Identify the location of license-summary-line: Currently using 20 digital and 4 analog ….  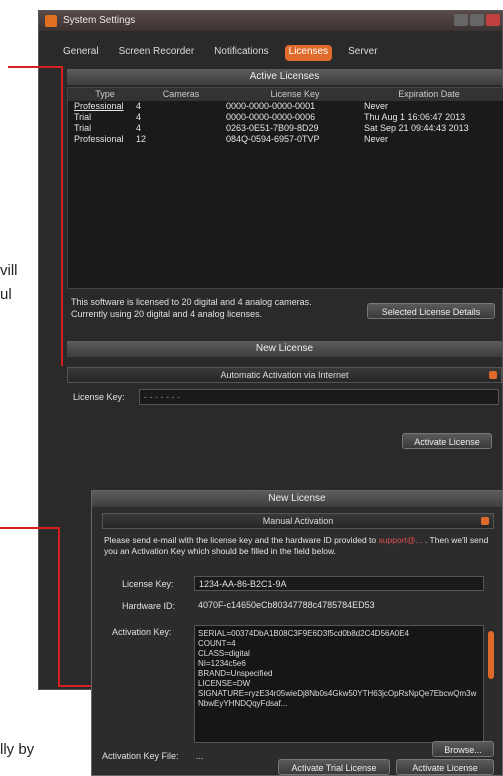
(167, 314).